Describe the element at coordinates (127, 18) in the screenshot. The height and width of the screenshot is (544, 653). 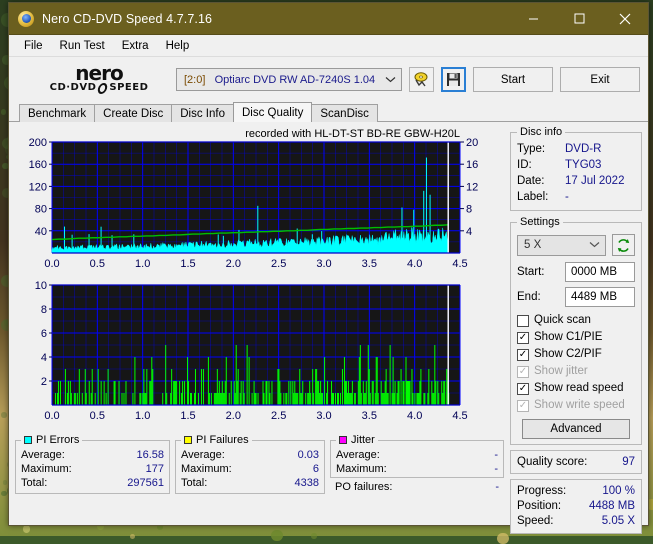
I see `window-title: Nero CD-DVD Speed 4.7.7.16` at that location.